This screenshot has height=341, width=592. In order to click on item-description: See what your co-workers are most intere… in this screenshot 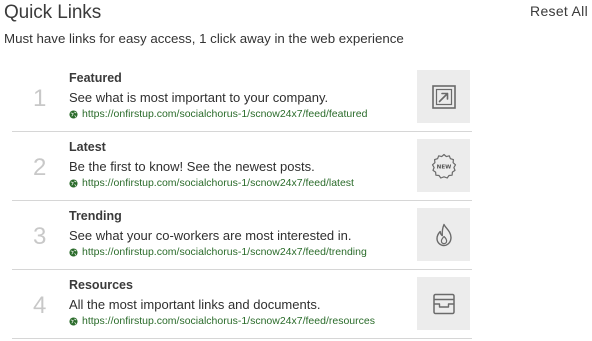, I will do `click(210, 235)`.